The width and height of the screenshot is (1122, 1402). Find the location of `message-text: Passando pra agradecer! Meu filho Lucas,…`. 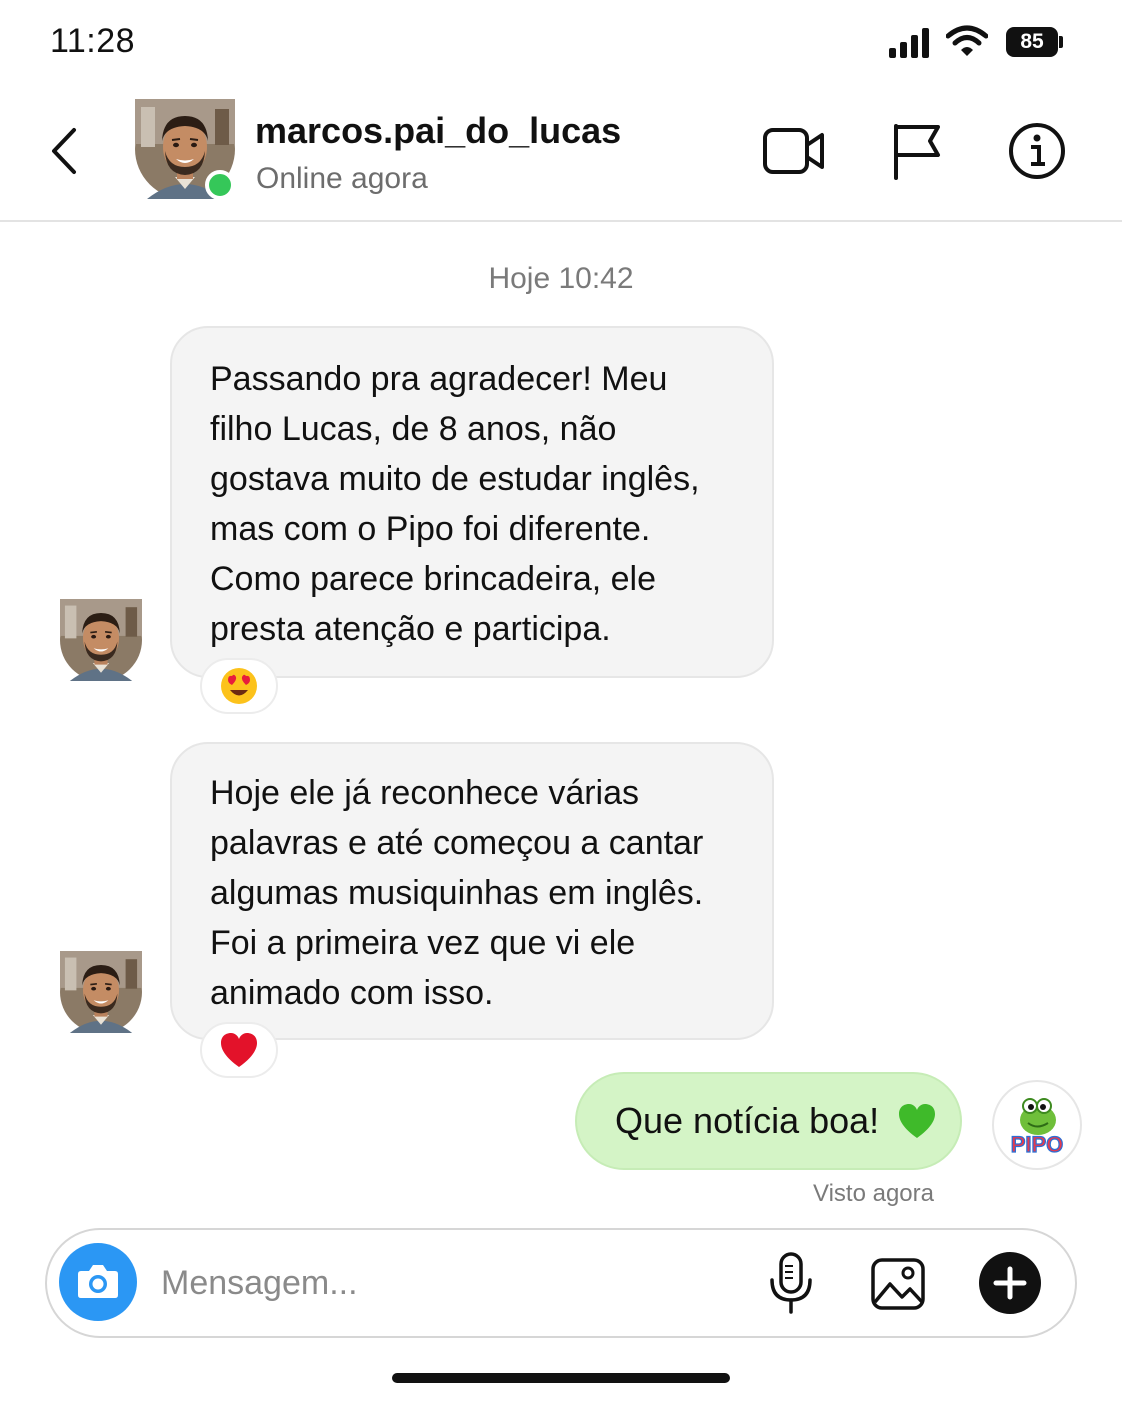

message-text: Passando pra agradecer! Meu filho Lucas,… is located at coordinates (455, 504).